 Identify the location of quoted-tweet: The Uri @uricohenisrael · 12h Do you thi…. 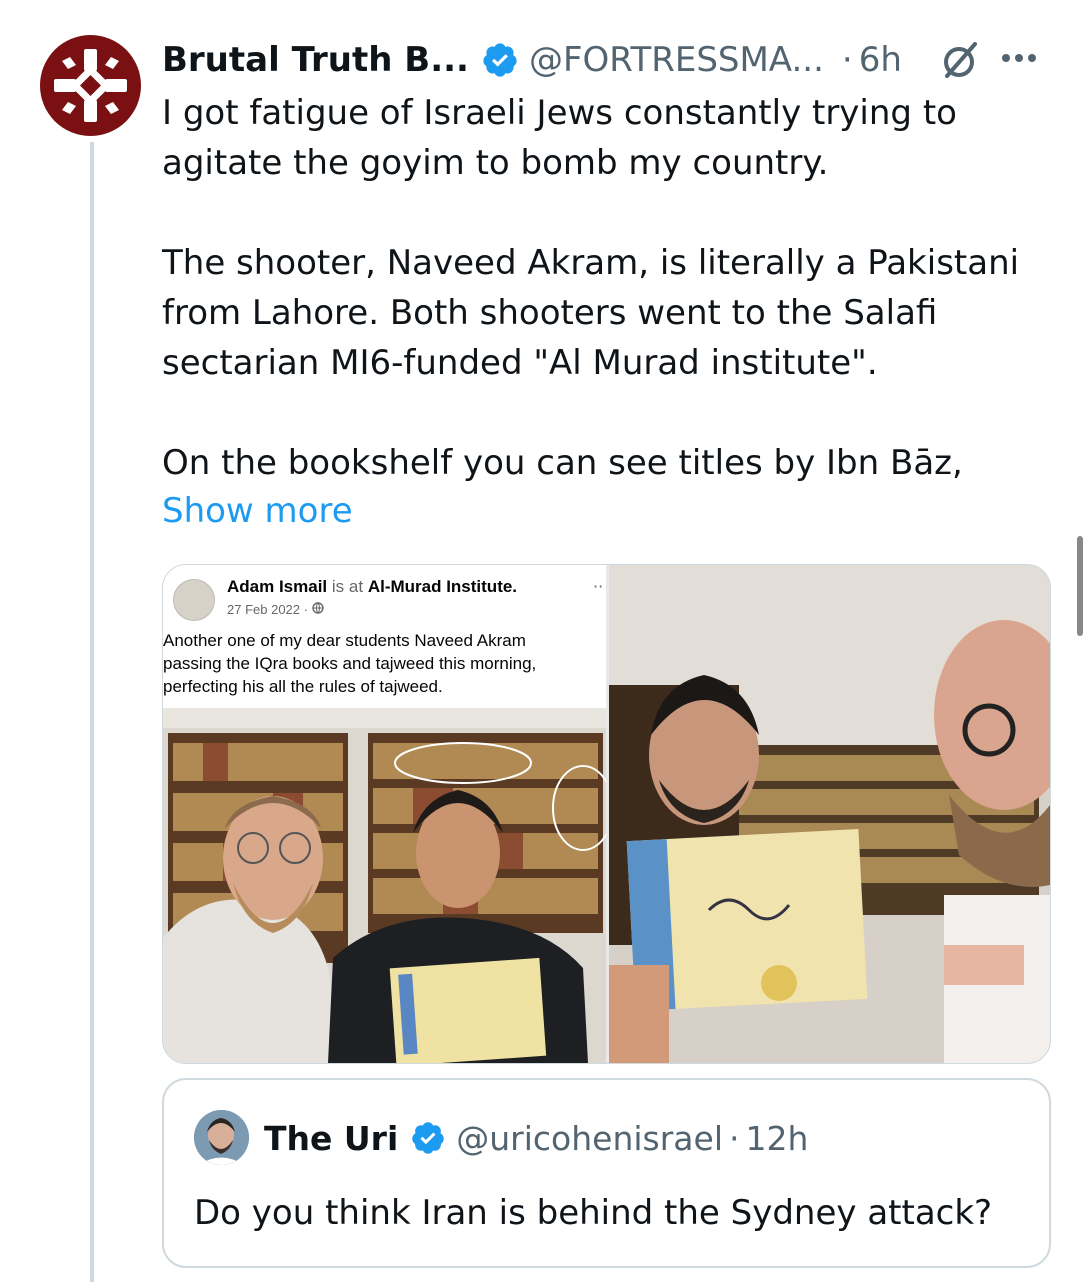
(606, 1173).